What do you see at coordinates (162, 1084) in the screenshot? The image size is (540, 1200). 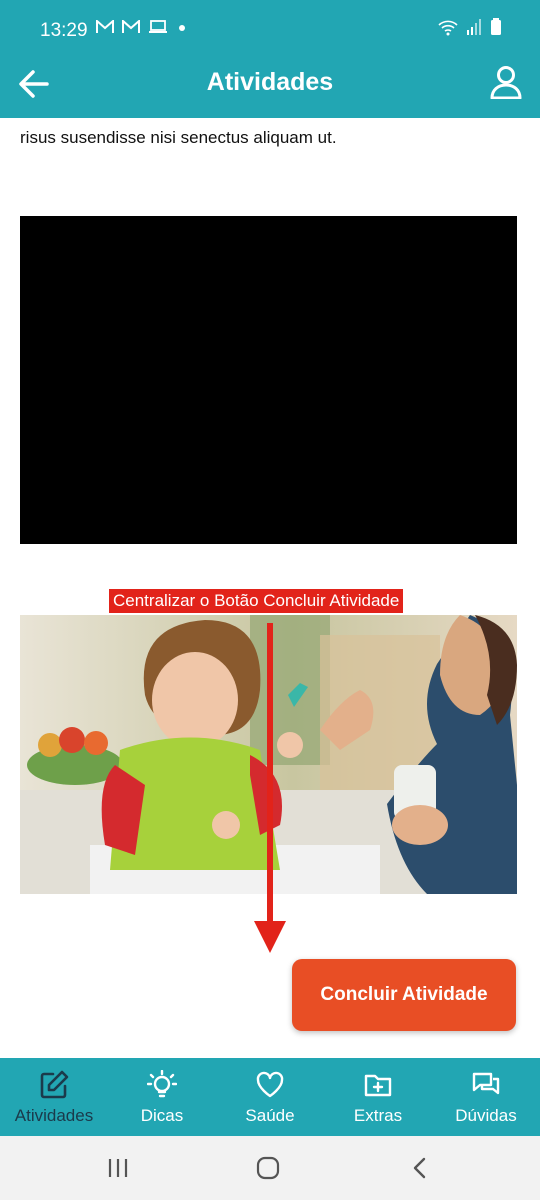 I see `lightbulb-icon` at bounding box center [162, 1084].